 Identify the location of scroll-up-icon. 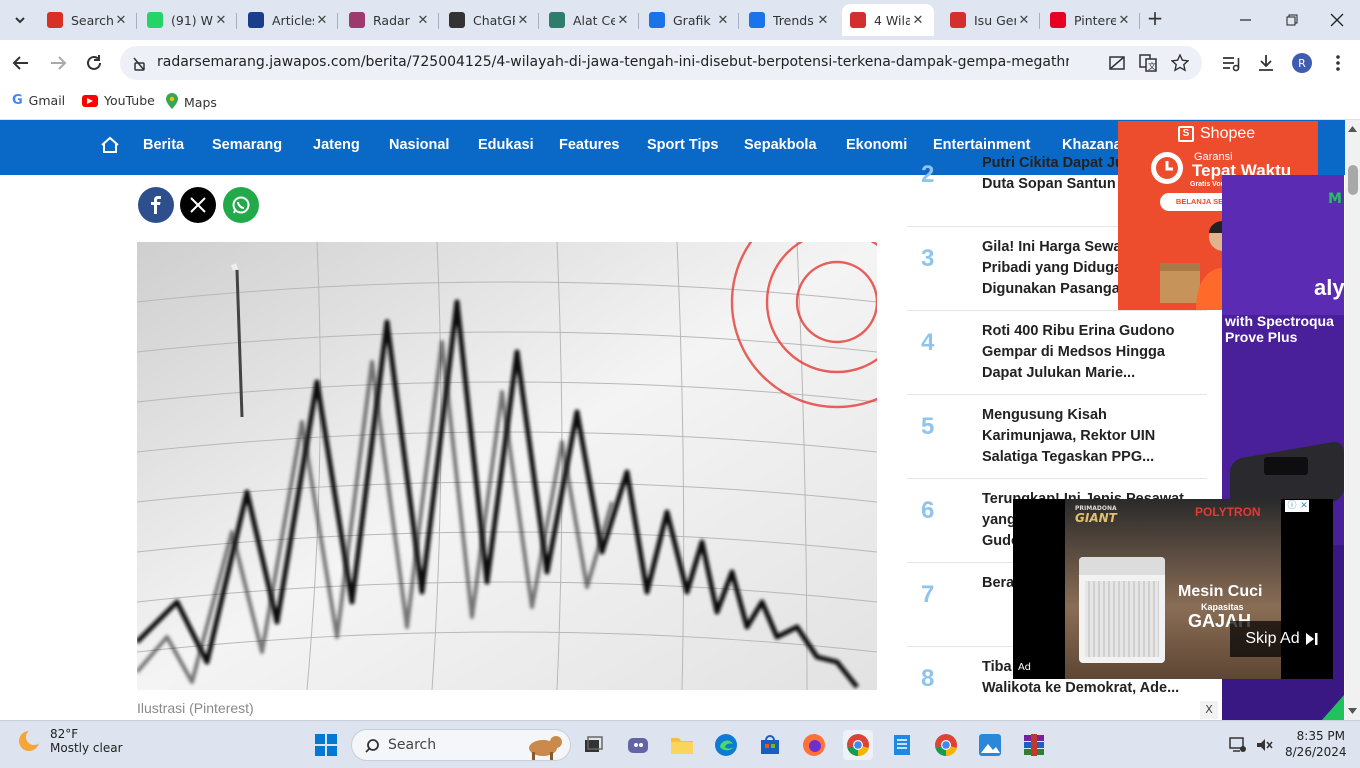
(1352, 129).